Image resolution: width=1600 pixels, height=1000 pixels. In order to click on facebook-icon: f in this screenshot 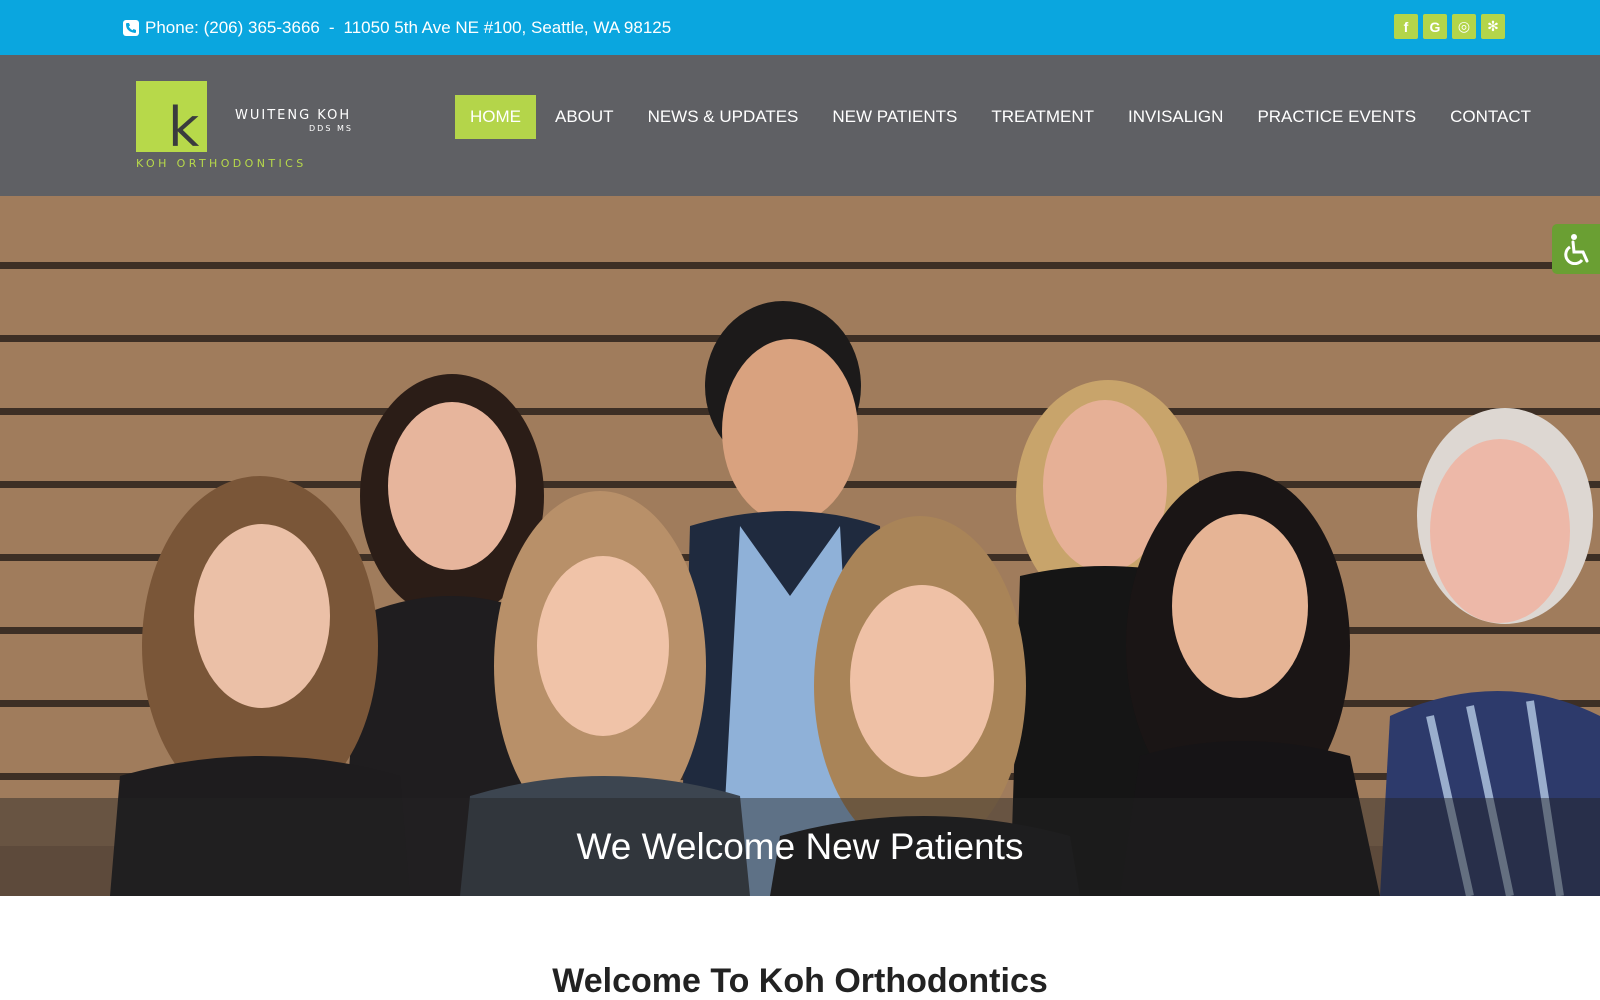, I will do `click(1406, 26)`.